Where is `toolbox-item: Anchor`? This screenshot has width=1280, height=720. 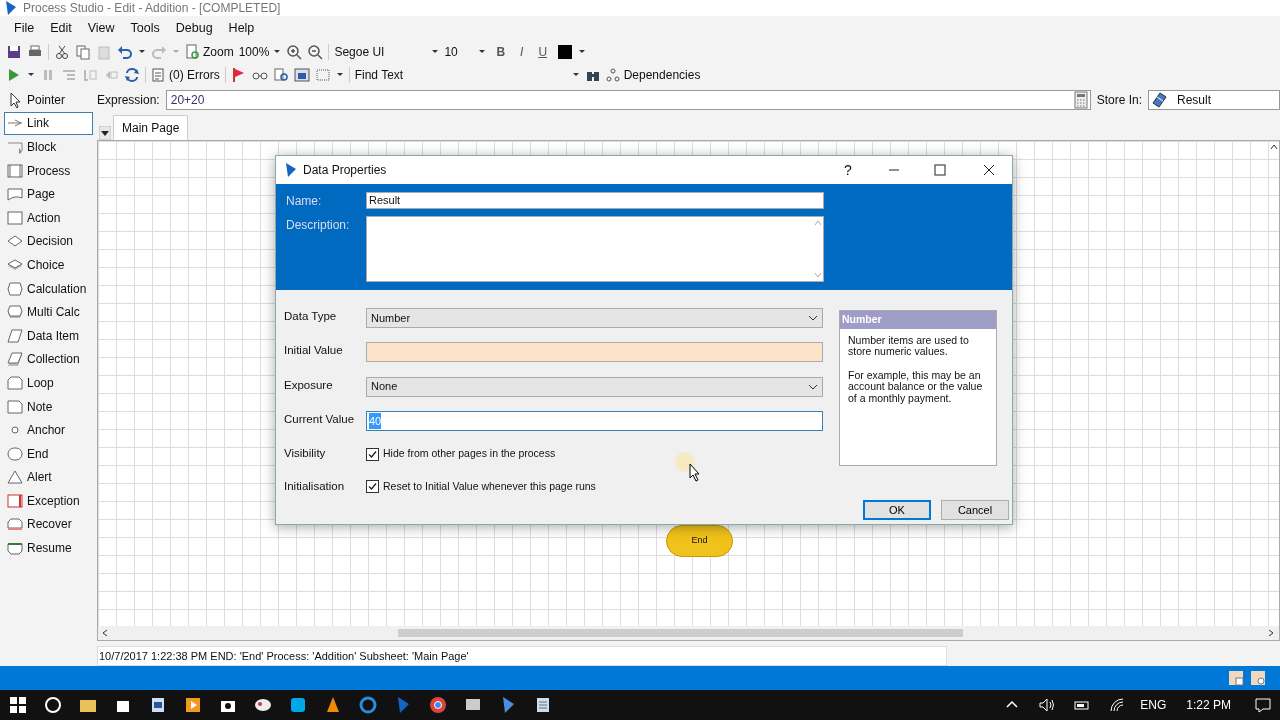
toolbox-item: Anchor is located at coordinates (48, 430).